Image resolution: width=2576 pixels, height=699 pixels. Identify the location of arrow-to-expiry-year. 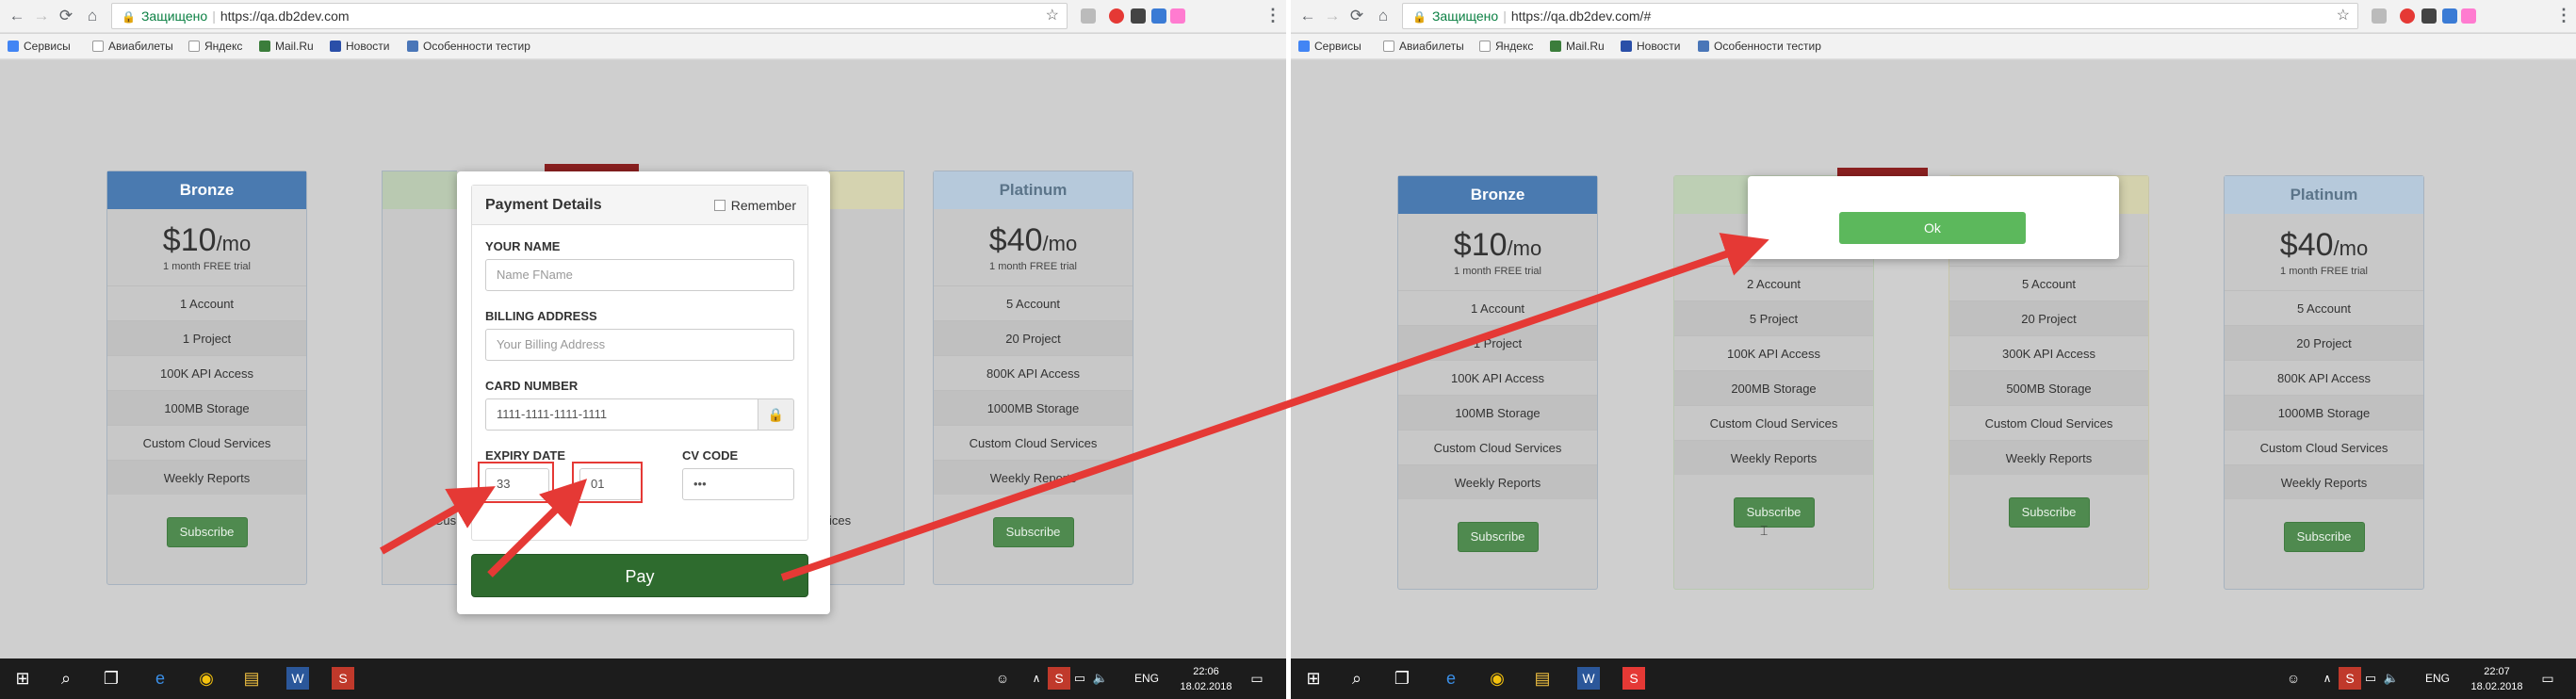
(537, 528).